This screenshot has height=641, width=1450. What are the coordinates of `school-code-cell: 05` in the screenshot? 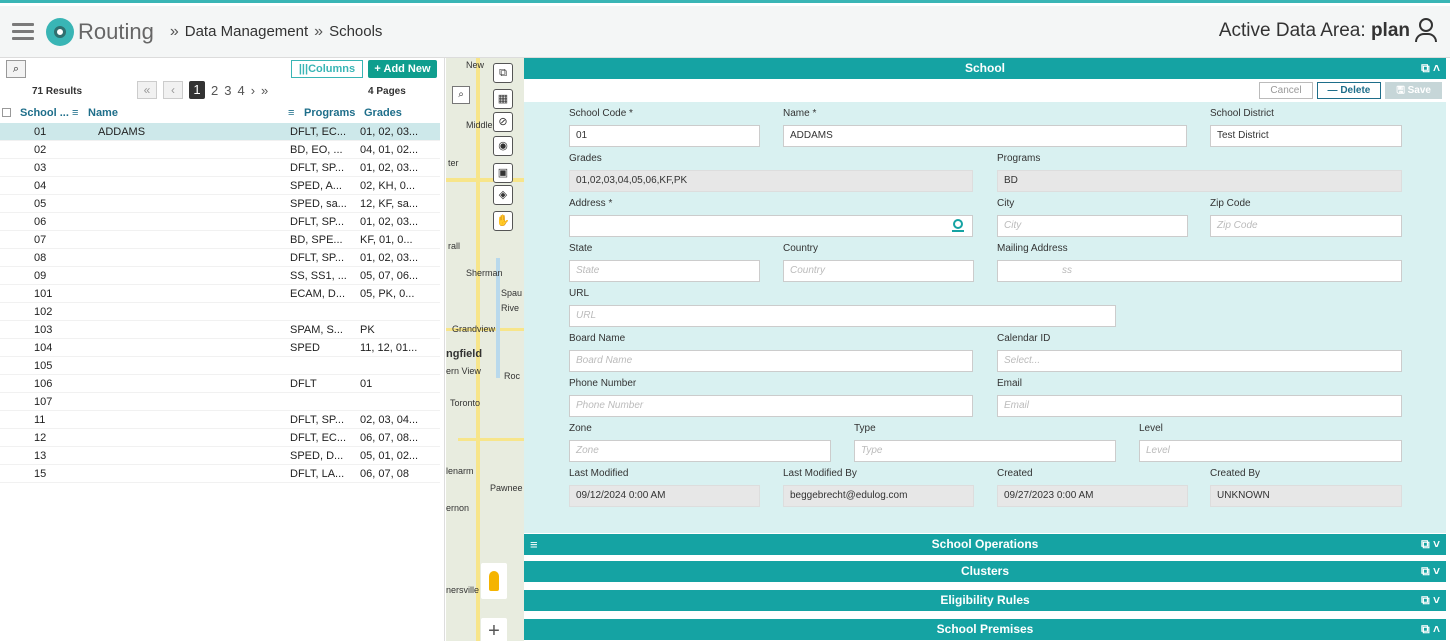 It's located at (40, 203).